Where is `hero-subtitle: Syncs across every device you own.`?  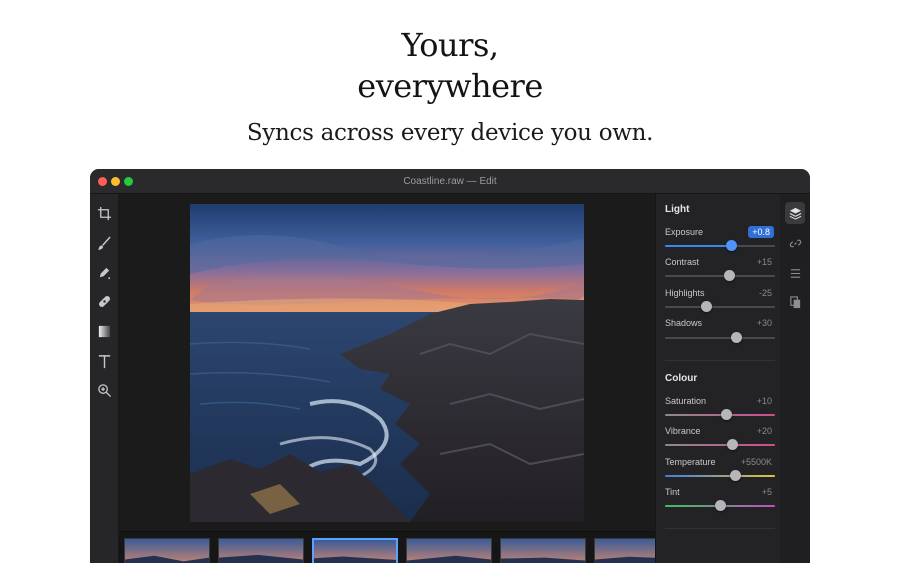
hero-subtitle: Syncs across every device you own. is located at coordinates (450, 133).